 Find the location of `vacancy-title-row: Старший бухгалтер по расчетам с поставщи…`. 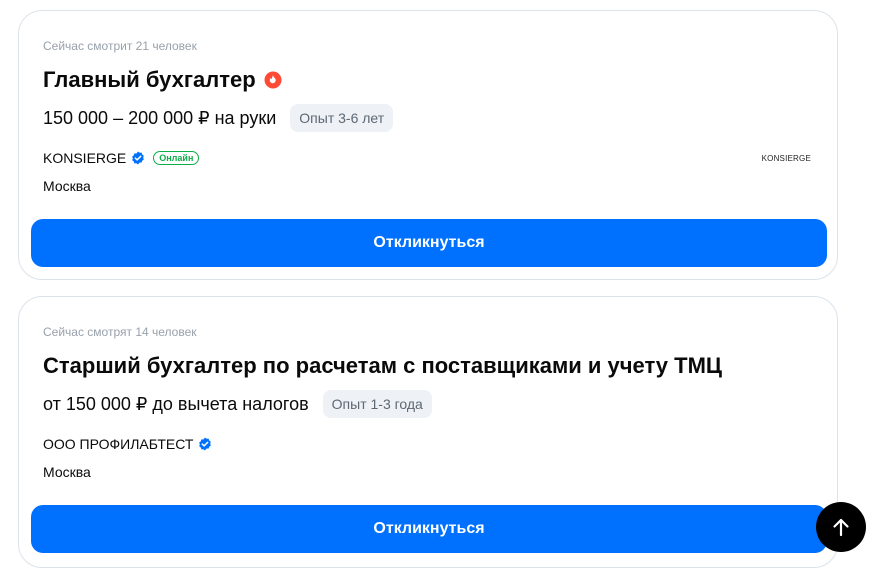

vacancy-title-row: Старший бухгалтер по расчетам с поставщи… is located at coordinates (382, 366).